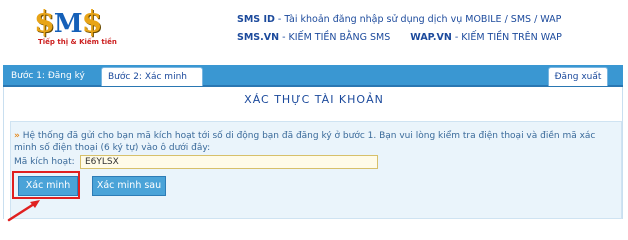 This screenshot has height=240, width=628. I want to click on logo-tagline: Tiếp thị & Kiếm tiền, so click(77, 42).